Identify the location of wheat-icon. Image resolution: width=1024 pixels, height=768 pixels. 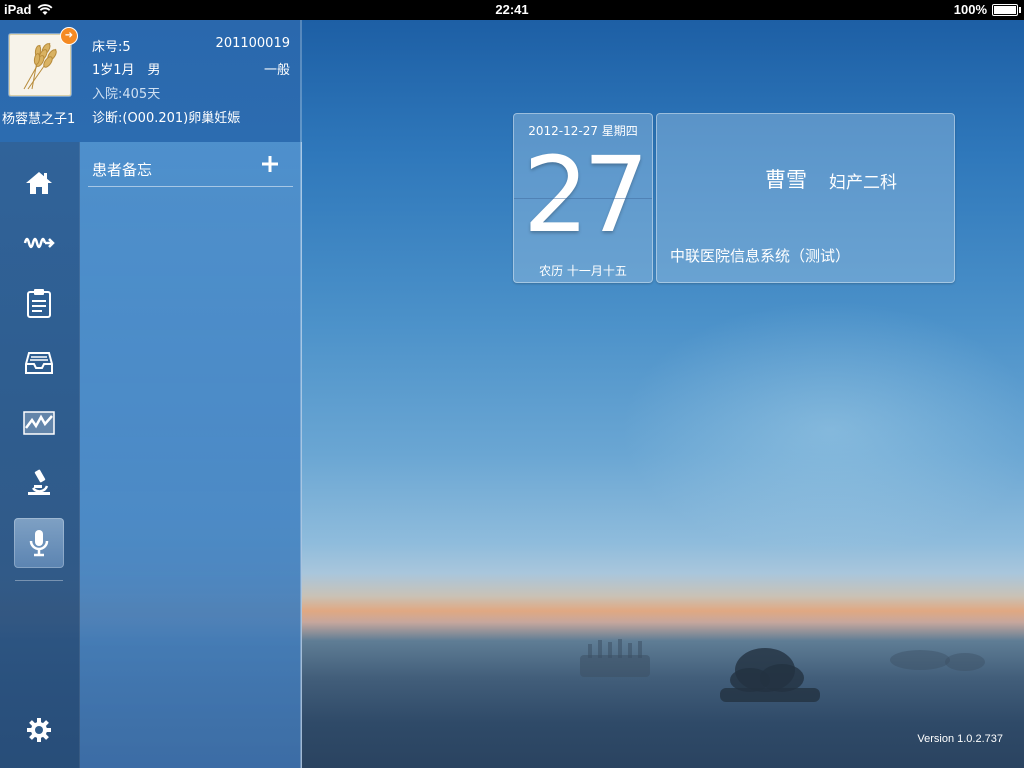
(40, 66).